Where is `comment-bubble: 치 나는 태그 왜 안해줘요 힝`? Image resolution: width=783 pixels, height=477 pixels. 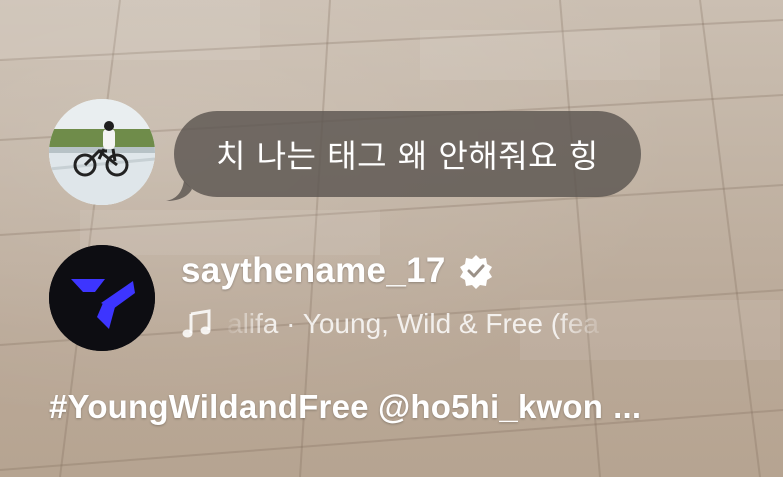 comment-bubble: 치 나는 태그 왜 안해줘요 힝 is located at coordinates (403, 156).